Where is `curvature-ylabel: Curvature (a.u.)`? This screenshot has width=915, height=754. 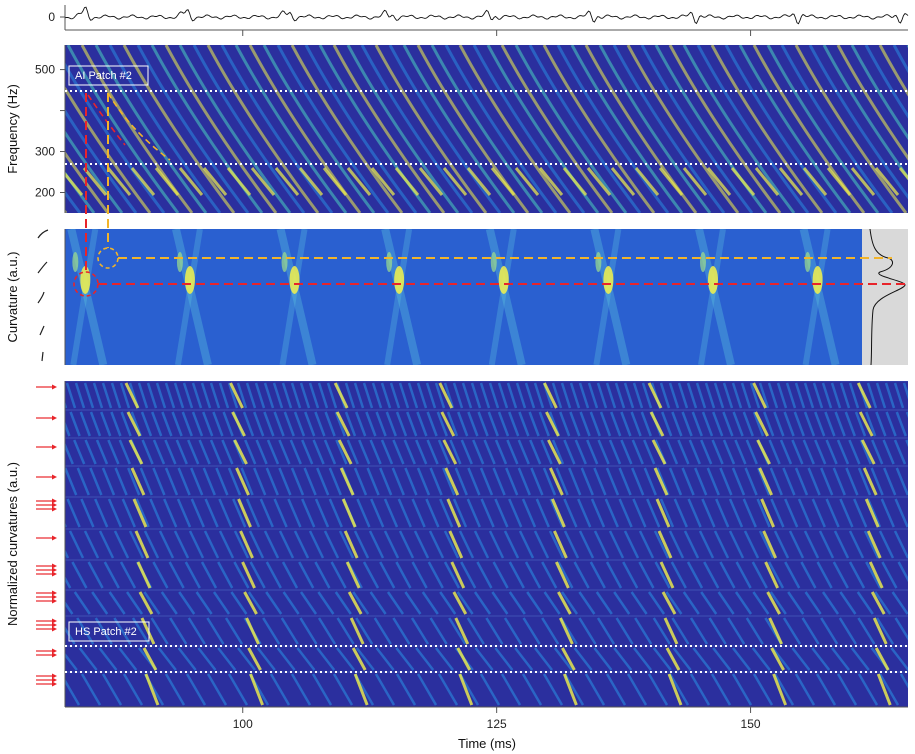 curvature-ylabel: Curvature (a.u.) is located at coordinates (12, 296).